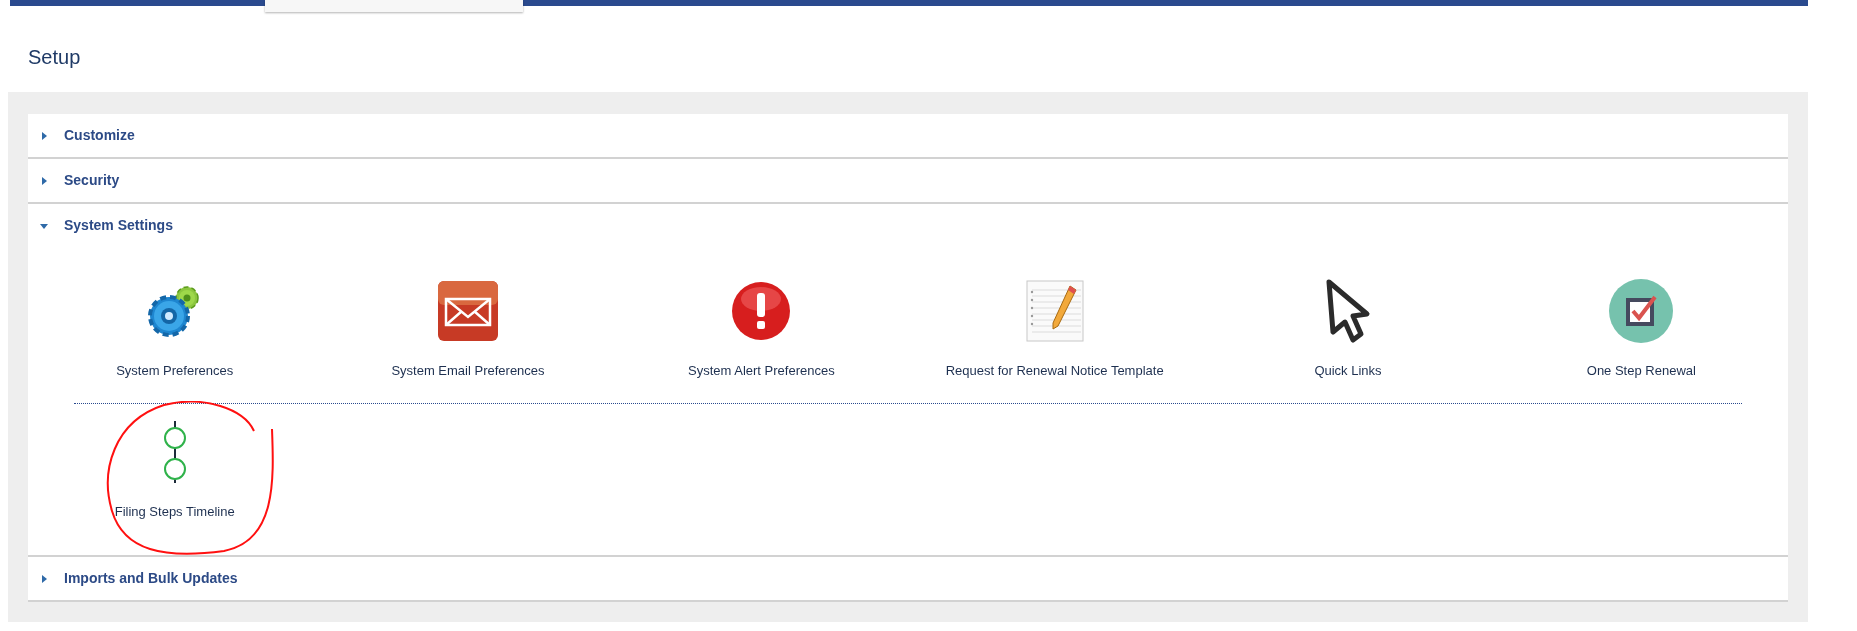  What do you see at coordinates (908, 578) in the screenshot?
I see `section-header: Imports and Bulk Updates` at bounding box center [908, 578].